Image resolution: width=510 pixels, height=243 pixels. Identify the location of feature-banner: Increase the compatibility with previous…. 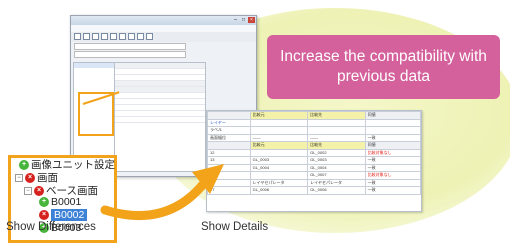
(383, 67).